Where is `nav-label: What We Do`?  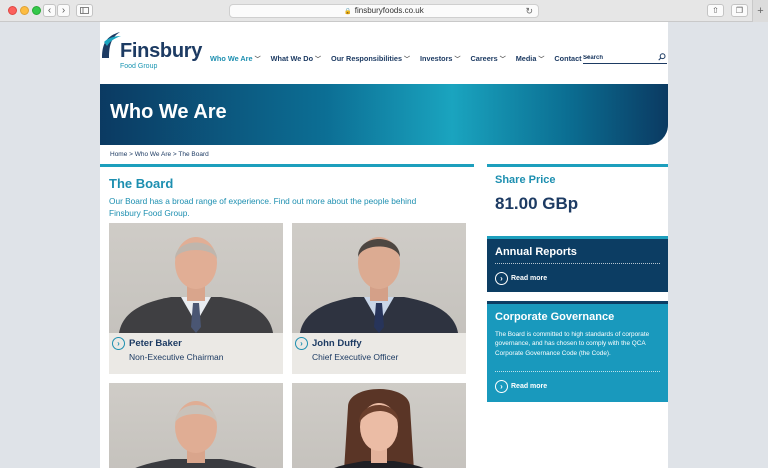 nav-label: What We Do is located at coordinates (292, 58).